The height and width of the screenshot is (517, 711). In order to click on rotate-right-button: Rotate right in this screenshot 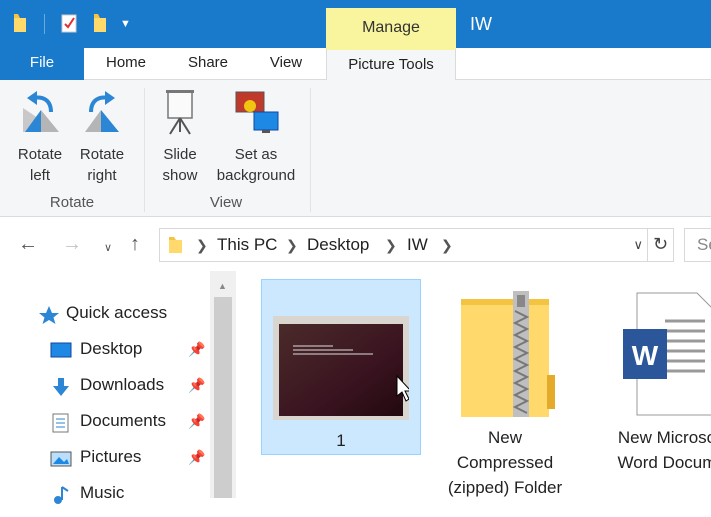, I will do `click(102, 137)`.